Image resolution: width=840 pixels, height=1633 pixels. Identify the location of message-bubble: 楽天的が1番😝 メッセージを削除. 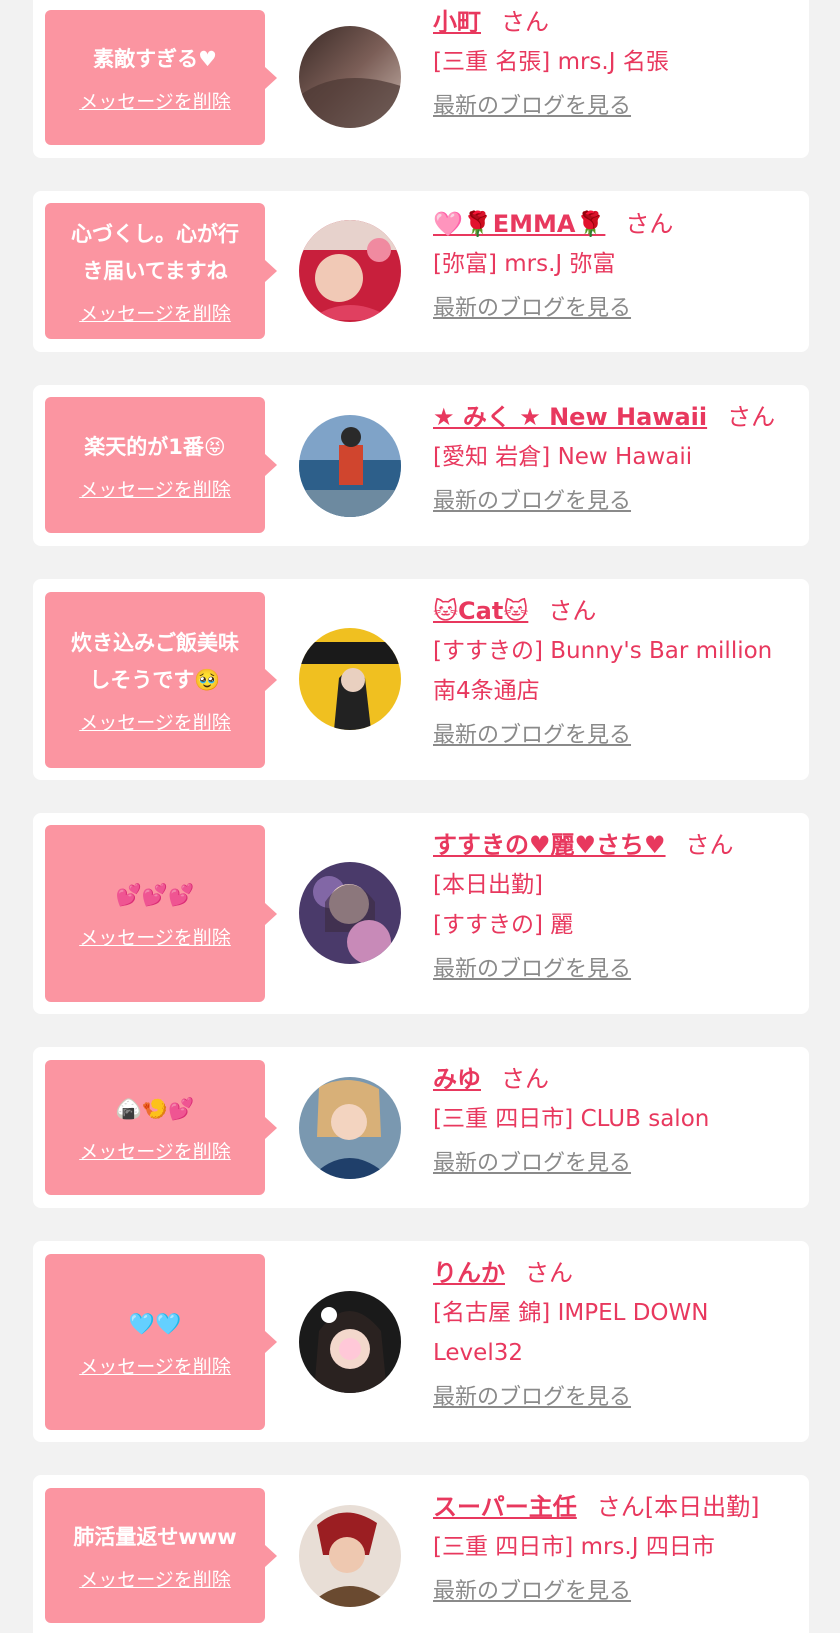
(161, 465).